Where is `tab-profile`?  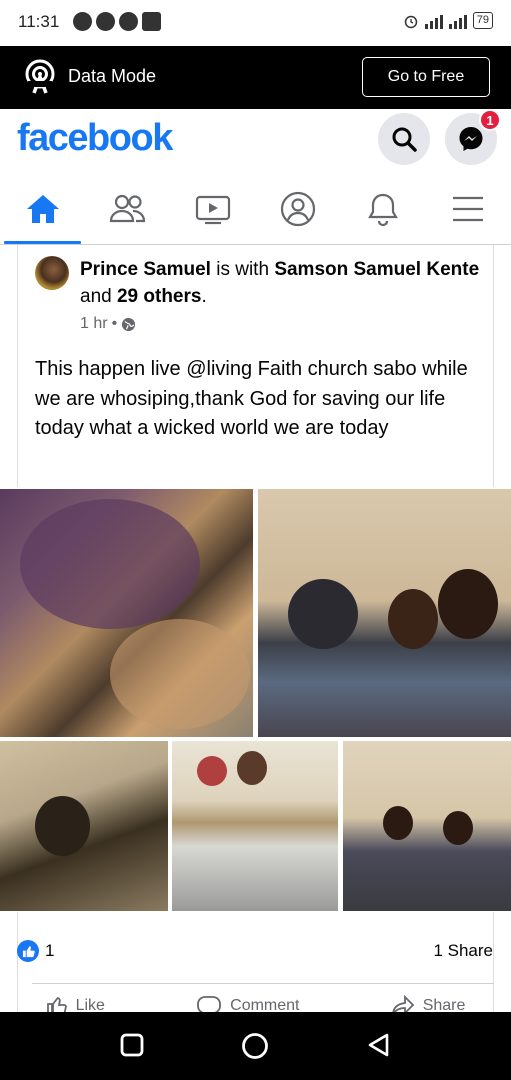 tab-profile is located at coordinates (298, 208).